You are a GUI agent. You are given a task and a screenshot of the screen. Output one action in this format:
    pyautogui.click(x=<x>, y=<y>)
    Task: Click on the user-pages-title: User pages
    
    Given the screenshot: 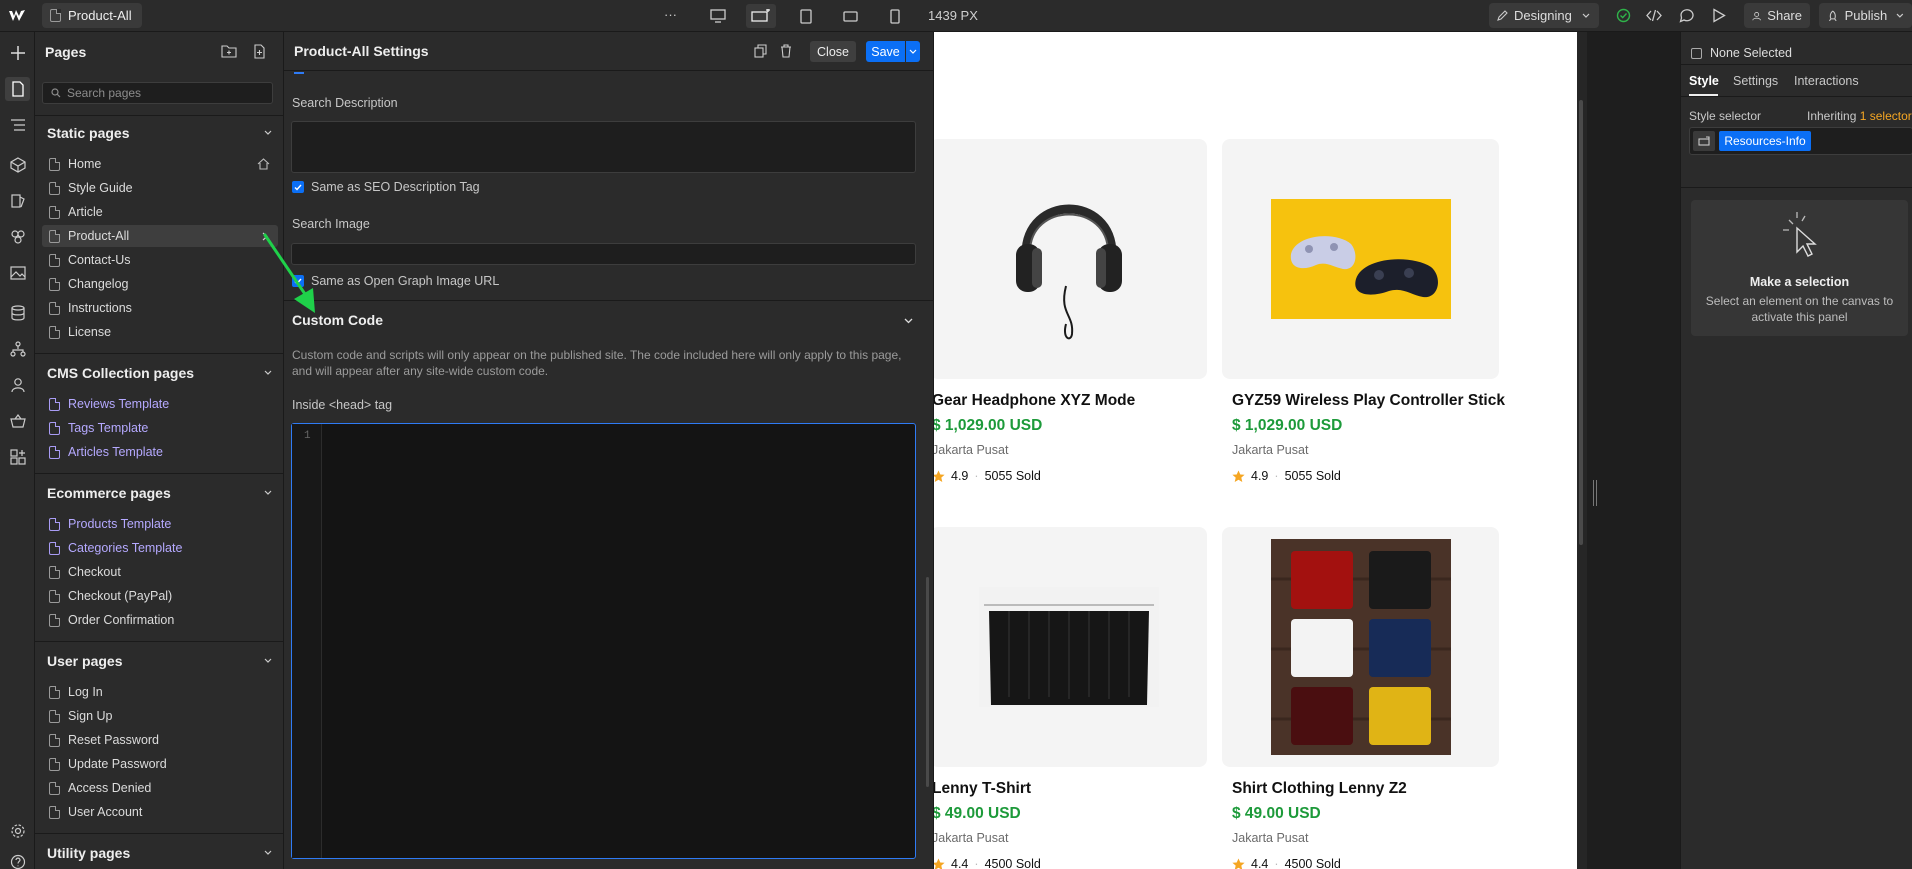 What is the action you would take?
    pyautogui.click(x=85, y=661)
    